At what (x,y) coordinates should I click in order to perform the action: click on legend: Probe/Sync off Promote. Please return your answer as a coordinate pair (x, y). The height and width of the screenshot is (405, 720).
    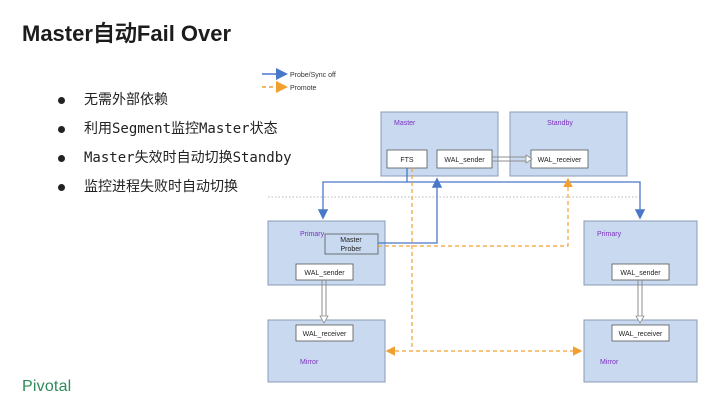
    Looking at the image, I should click on (299, 80).